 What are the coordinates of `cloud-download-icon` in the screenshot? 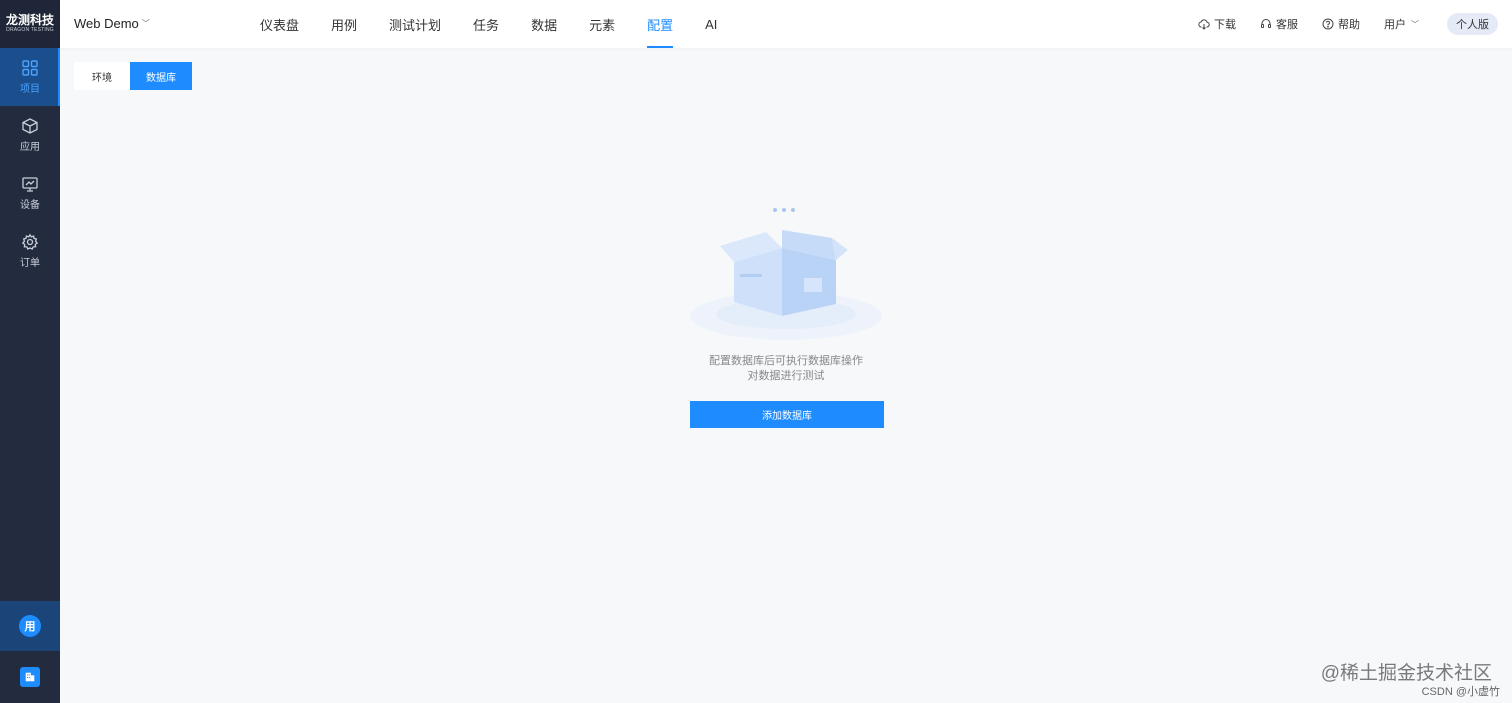 It's located at (1204, 24).